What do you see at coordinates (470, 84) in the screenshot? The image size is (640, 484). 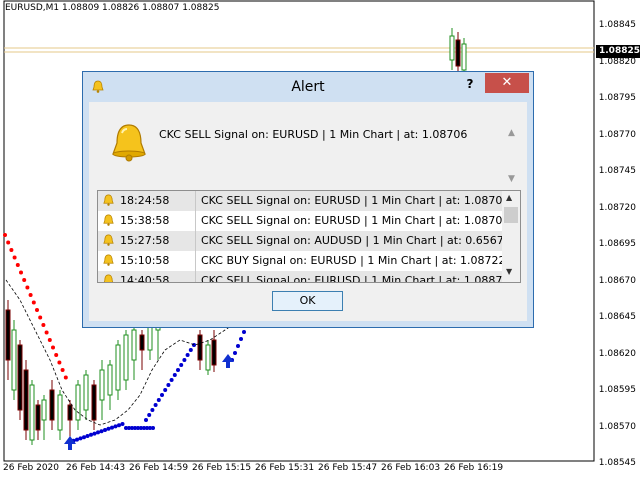 I see `help-button: ?` at bounding box center [470, 84].